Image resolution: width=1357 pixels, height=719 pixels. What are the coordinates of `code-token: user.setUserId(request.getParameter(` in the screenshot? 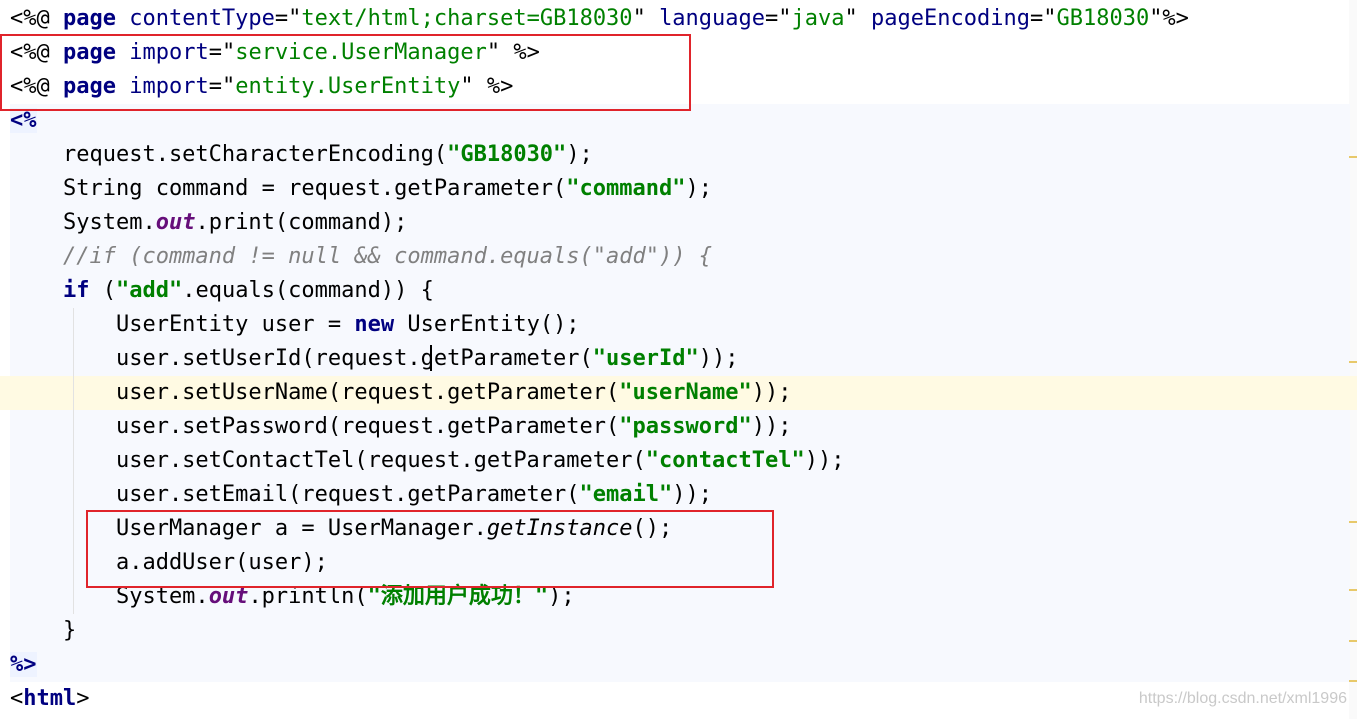 It's located at (301, 358).